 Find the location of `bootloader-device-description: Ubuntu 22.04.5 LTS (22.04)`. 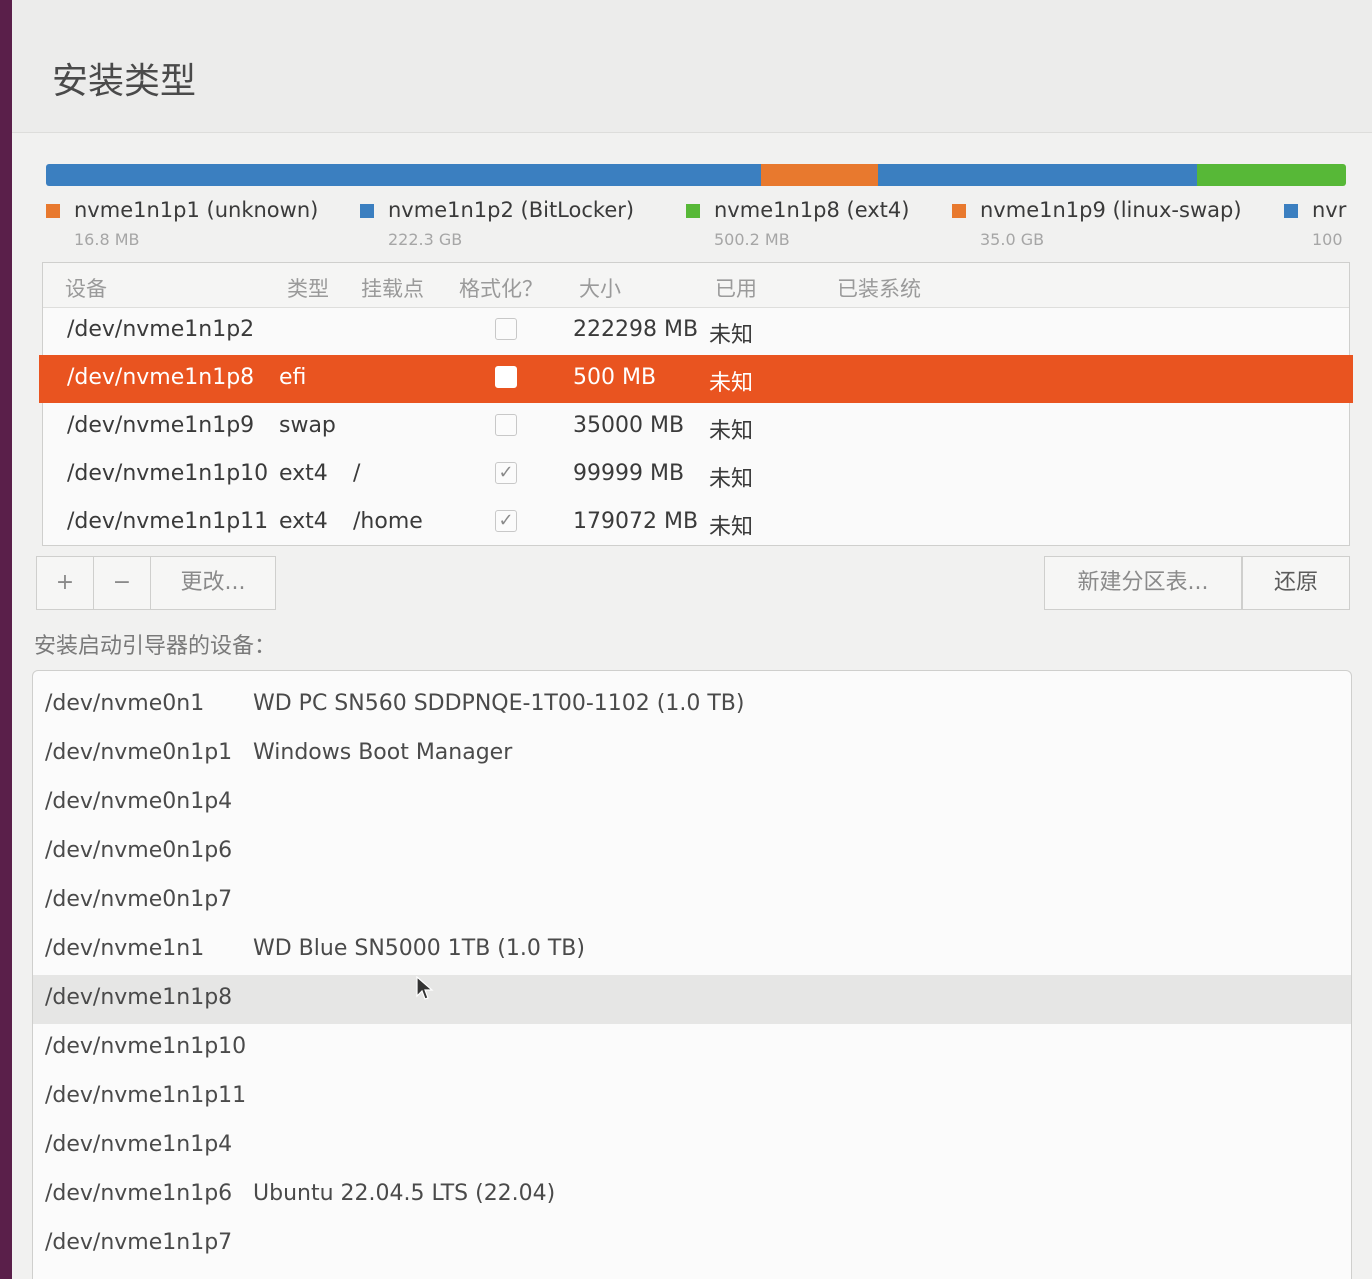

bootloader-device-description: Ubuntu 22.04.5 LTS (22.04) is located at coordinates (404, 1193).